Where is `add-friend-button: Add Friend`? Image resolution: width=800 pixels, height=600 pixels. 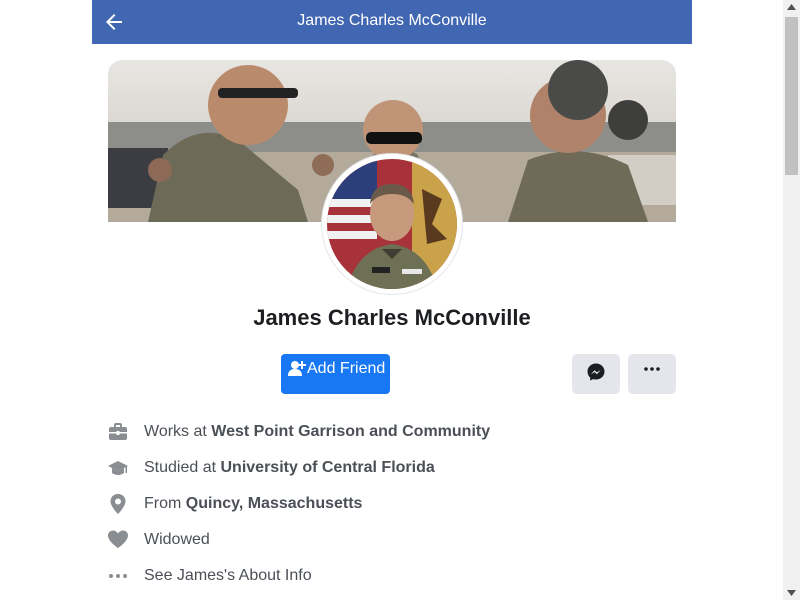 add-friend-button: Add Friend is located at coordinates (335, 374).